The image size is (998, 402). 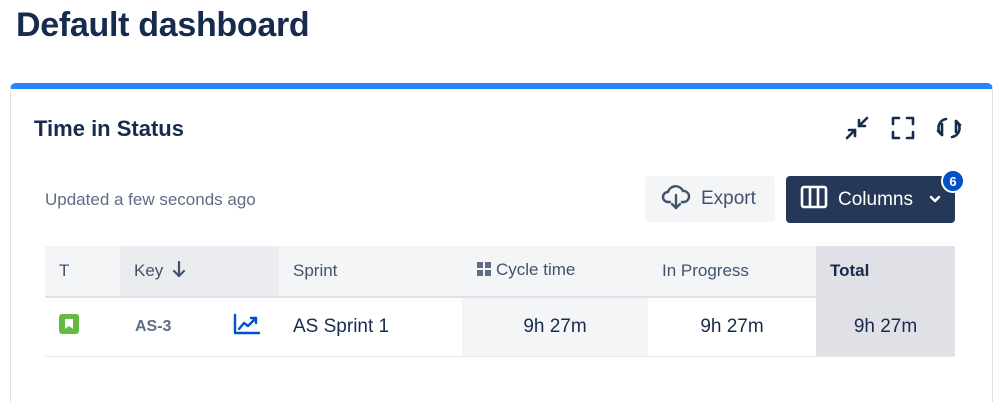 What do you see at coordinates (857, 128) in the screenshot?
I see `collapse-icon` at bounding box center [857, 128].